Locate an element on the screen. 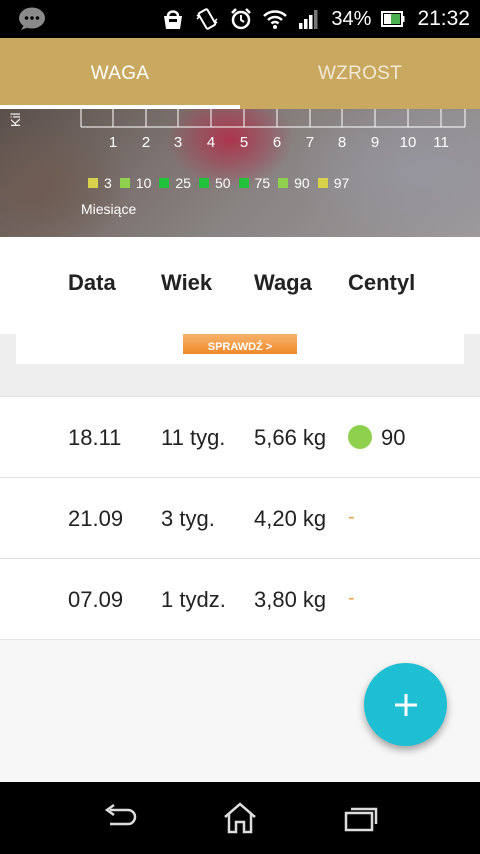 This screenshot has width=480, height=854. ad-card: SPRAWDŹ > is located at coordinates (240, 349).